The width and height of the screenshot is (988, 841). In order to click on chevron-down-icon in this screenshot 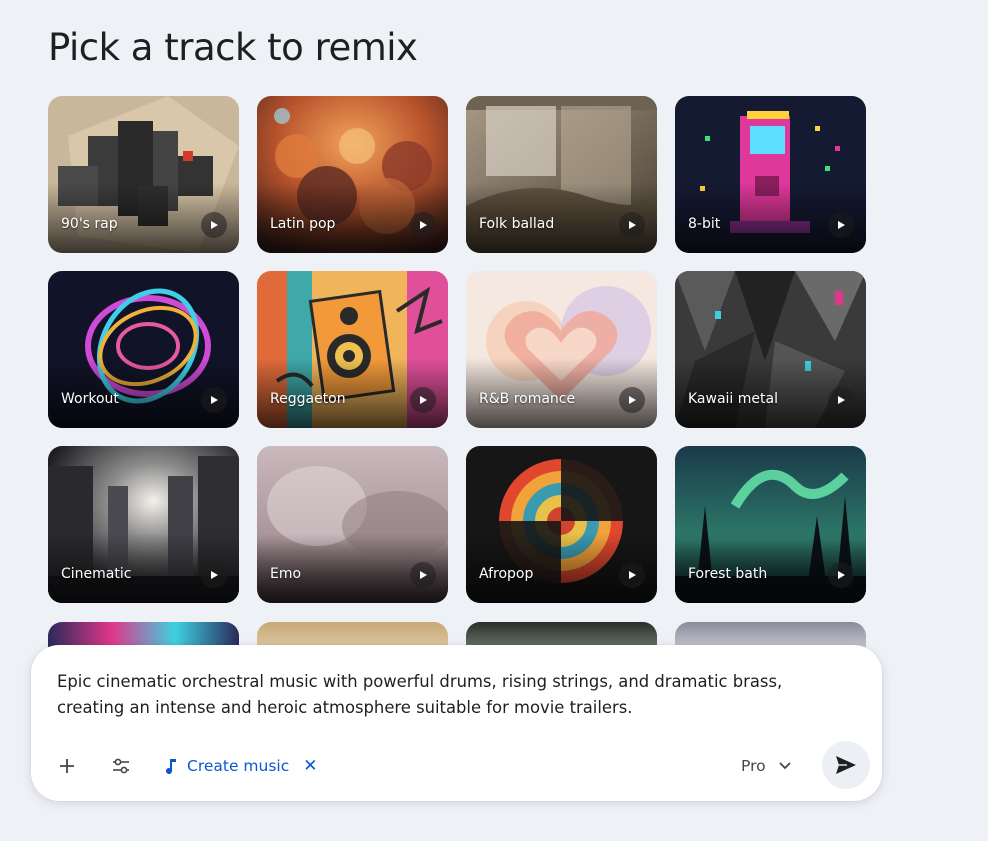, I will do `click(784, 766)`.